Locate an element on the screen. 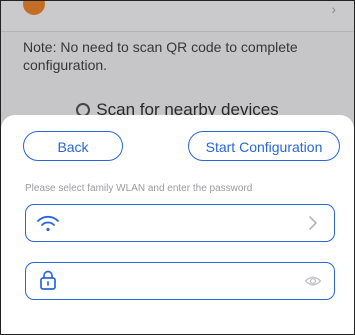 Image resolution: width=355 pixels, height=335 pixels. password-field is located at coordinates (180, 281).